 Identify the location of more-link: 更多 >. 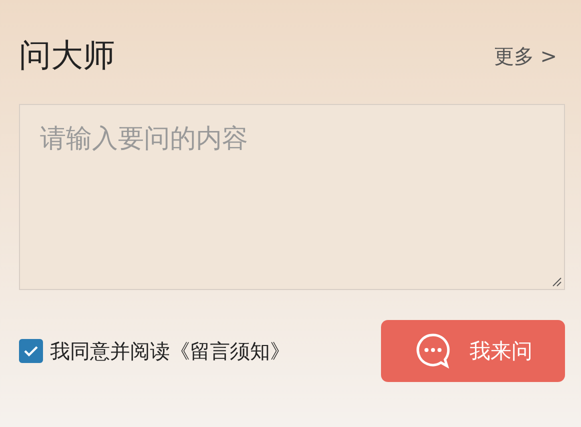
(525, 56).